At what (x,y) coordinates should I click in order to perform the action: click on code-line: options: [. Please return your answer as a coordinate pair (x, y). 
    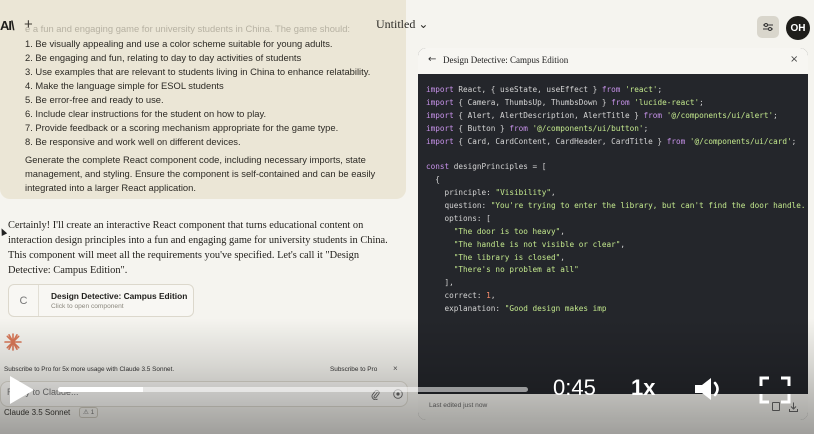
    Looking at the image, I should click on (616, 219).